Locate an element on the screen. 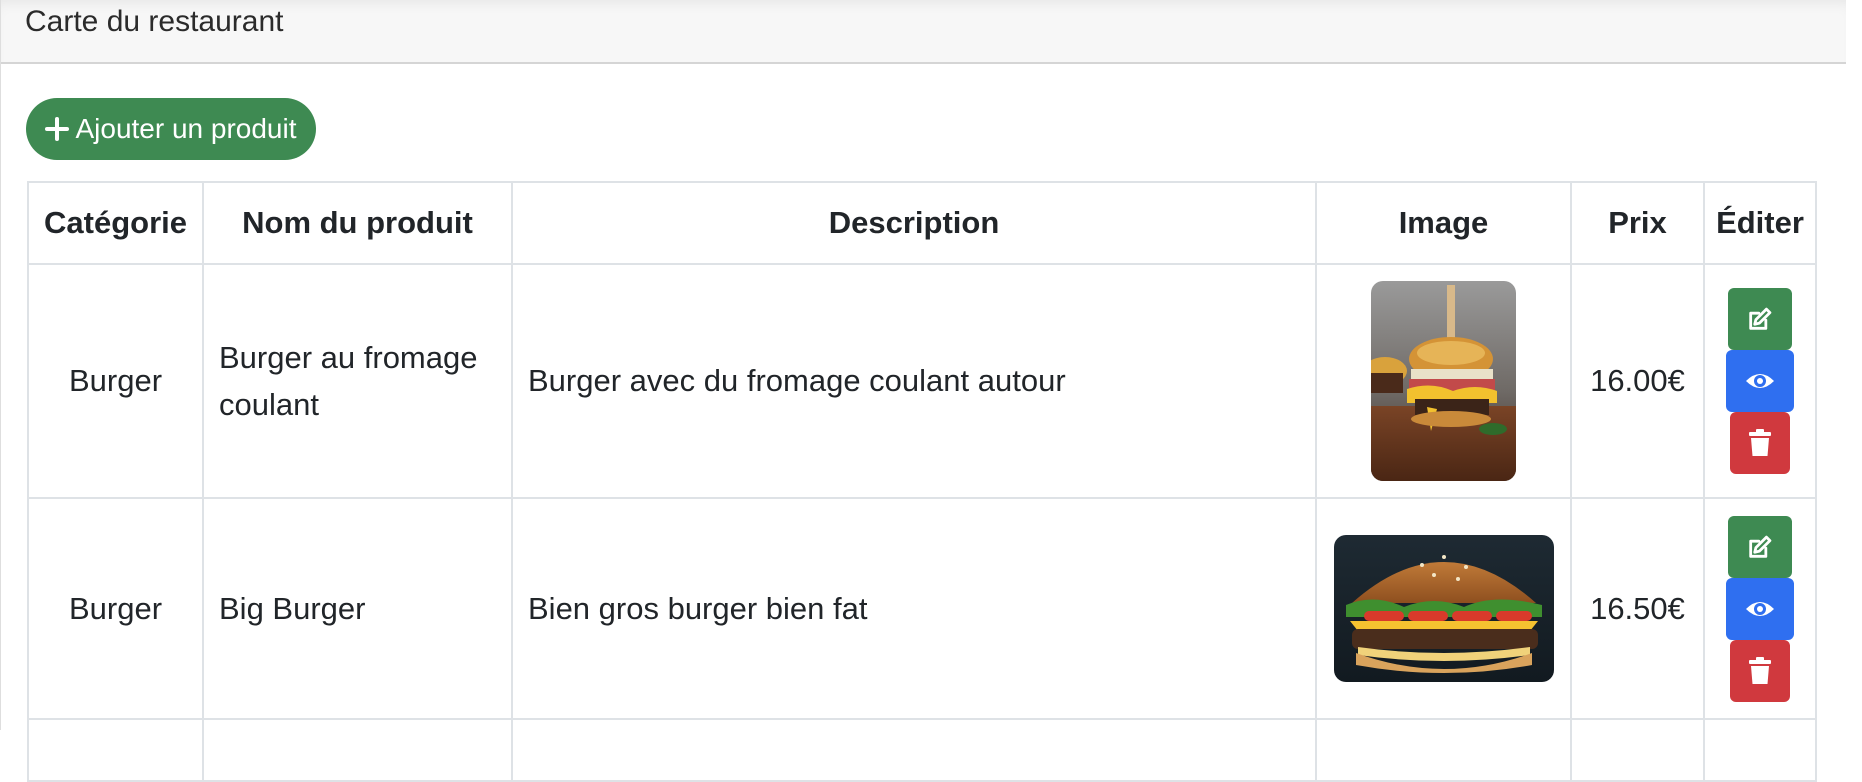 The image size is (1862, 782). column-header-image: Image is located at coordinates (1443, 223).